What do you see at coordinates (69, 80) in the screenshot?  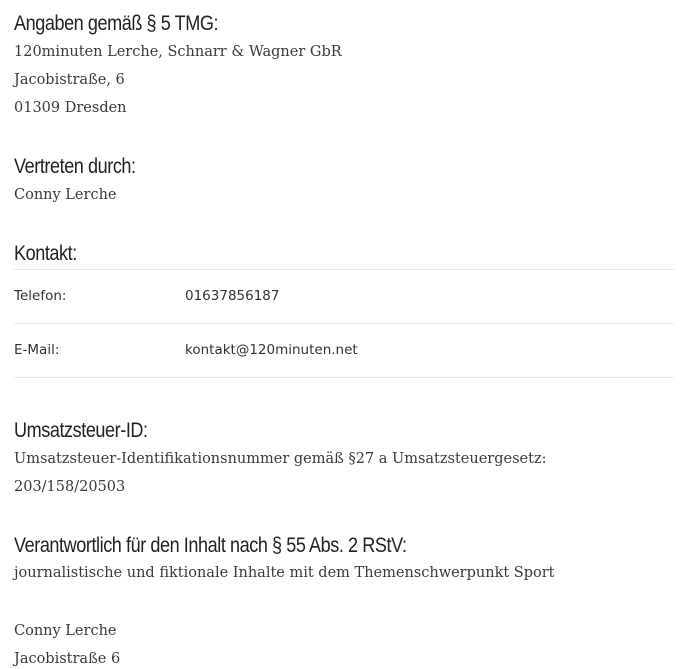 I see `company-street: Jacobistraße, 6` at bounding box center [69, 80].